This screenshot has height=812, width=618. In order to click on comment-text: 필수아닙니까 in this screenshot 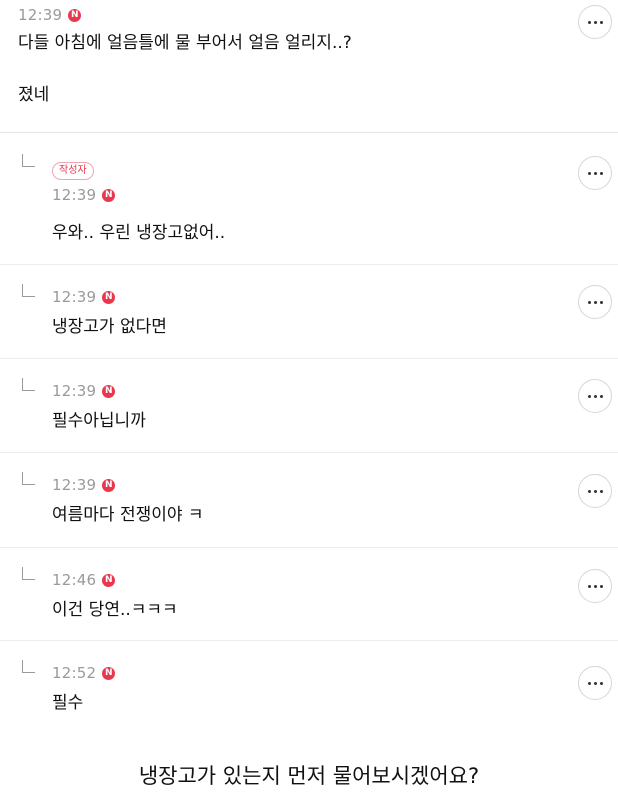, I will do `click(99, 421)`.